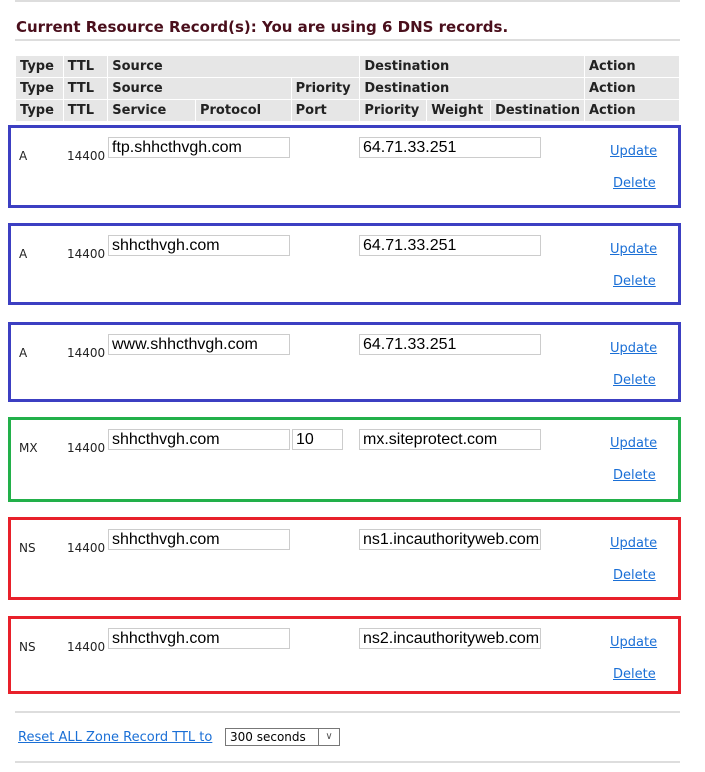 The image size is (705, 772). What do you see at coordinates (459, 110) in the screenshot?
I see `col-weight: Weight` at bounding box center [459, 110].